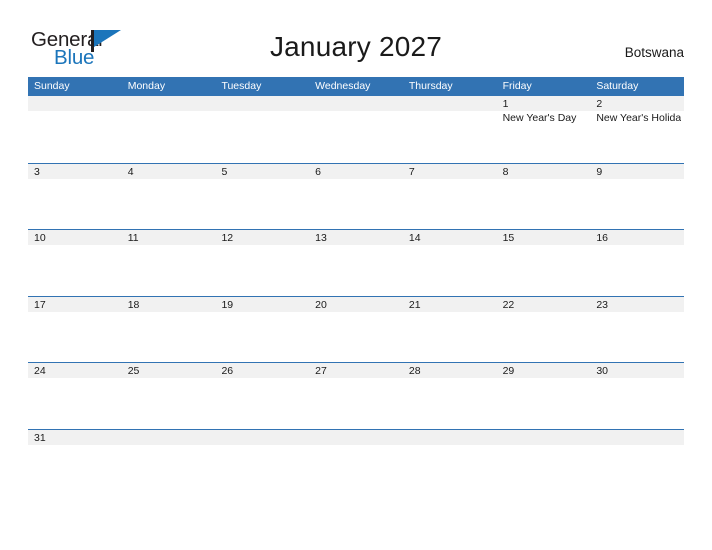 This screenshot has height=550, width=712. I want to click on calendar-week-inner: 1 New Year's Day 2 New Year's Holiday, so click(356, 129).